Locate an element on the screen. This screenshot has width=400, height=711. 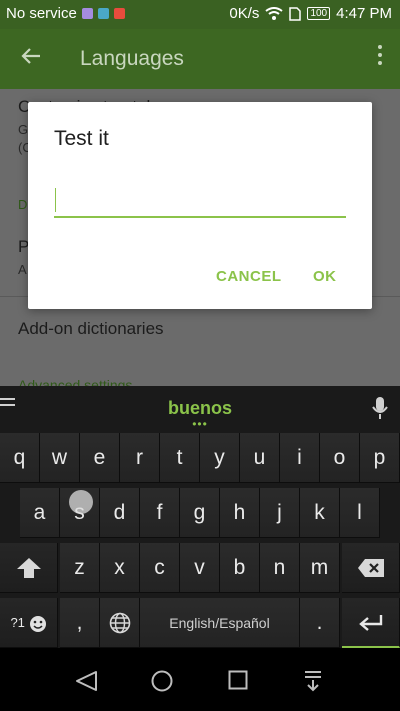
home-circle-icon is located at coordinates (162, 681).